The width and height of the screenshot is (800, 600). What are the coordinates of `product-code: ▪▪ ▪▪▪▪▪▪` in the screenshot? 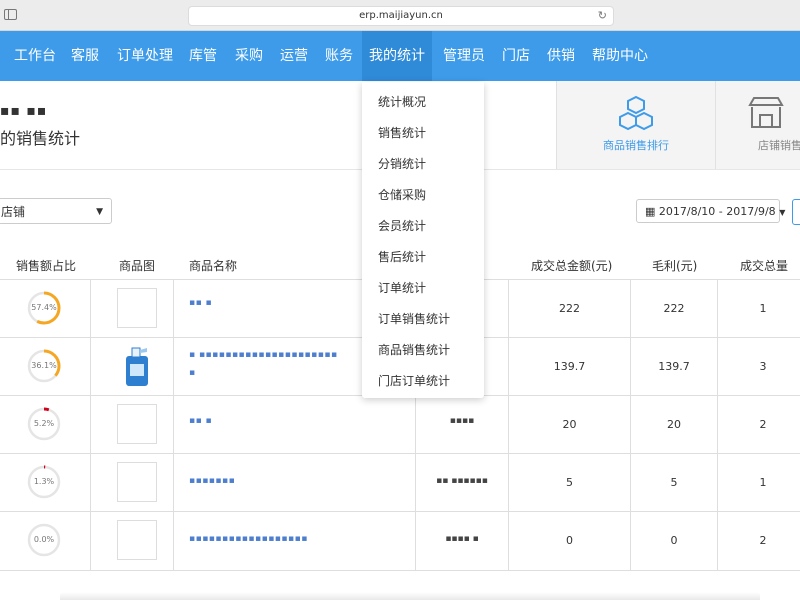 It's located at (462, 481).